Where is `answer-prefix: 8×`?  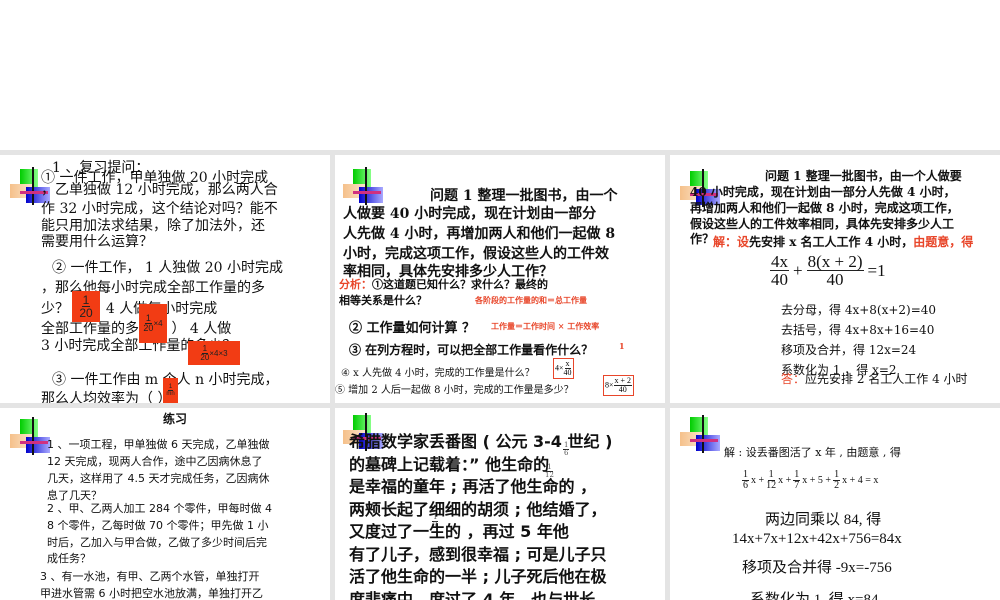
answer-prefix: 8× is located at coordinates (609, 385).